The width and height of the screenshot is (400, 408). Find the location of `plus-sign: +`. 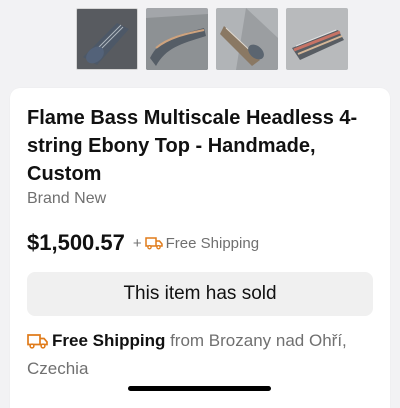

plus-sign: + is located at coordinates (137, 243).